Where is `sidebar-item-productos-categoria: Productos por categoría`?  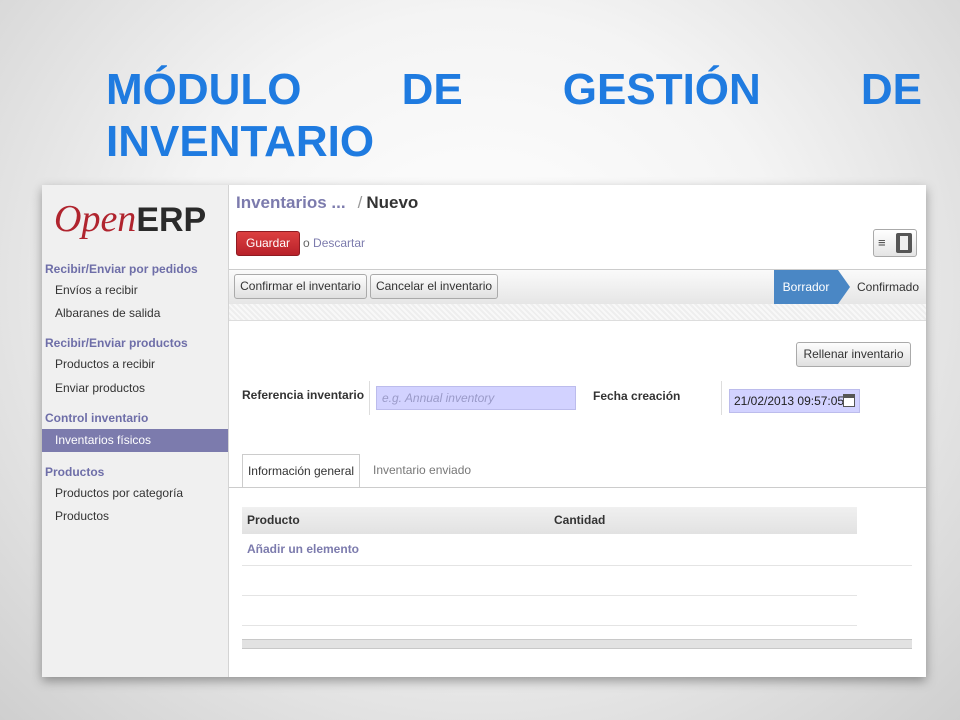 sidebar-item-productos-categoria: Productos por categoría is located at coordinates (135, 493).